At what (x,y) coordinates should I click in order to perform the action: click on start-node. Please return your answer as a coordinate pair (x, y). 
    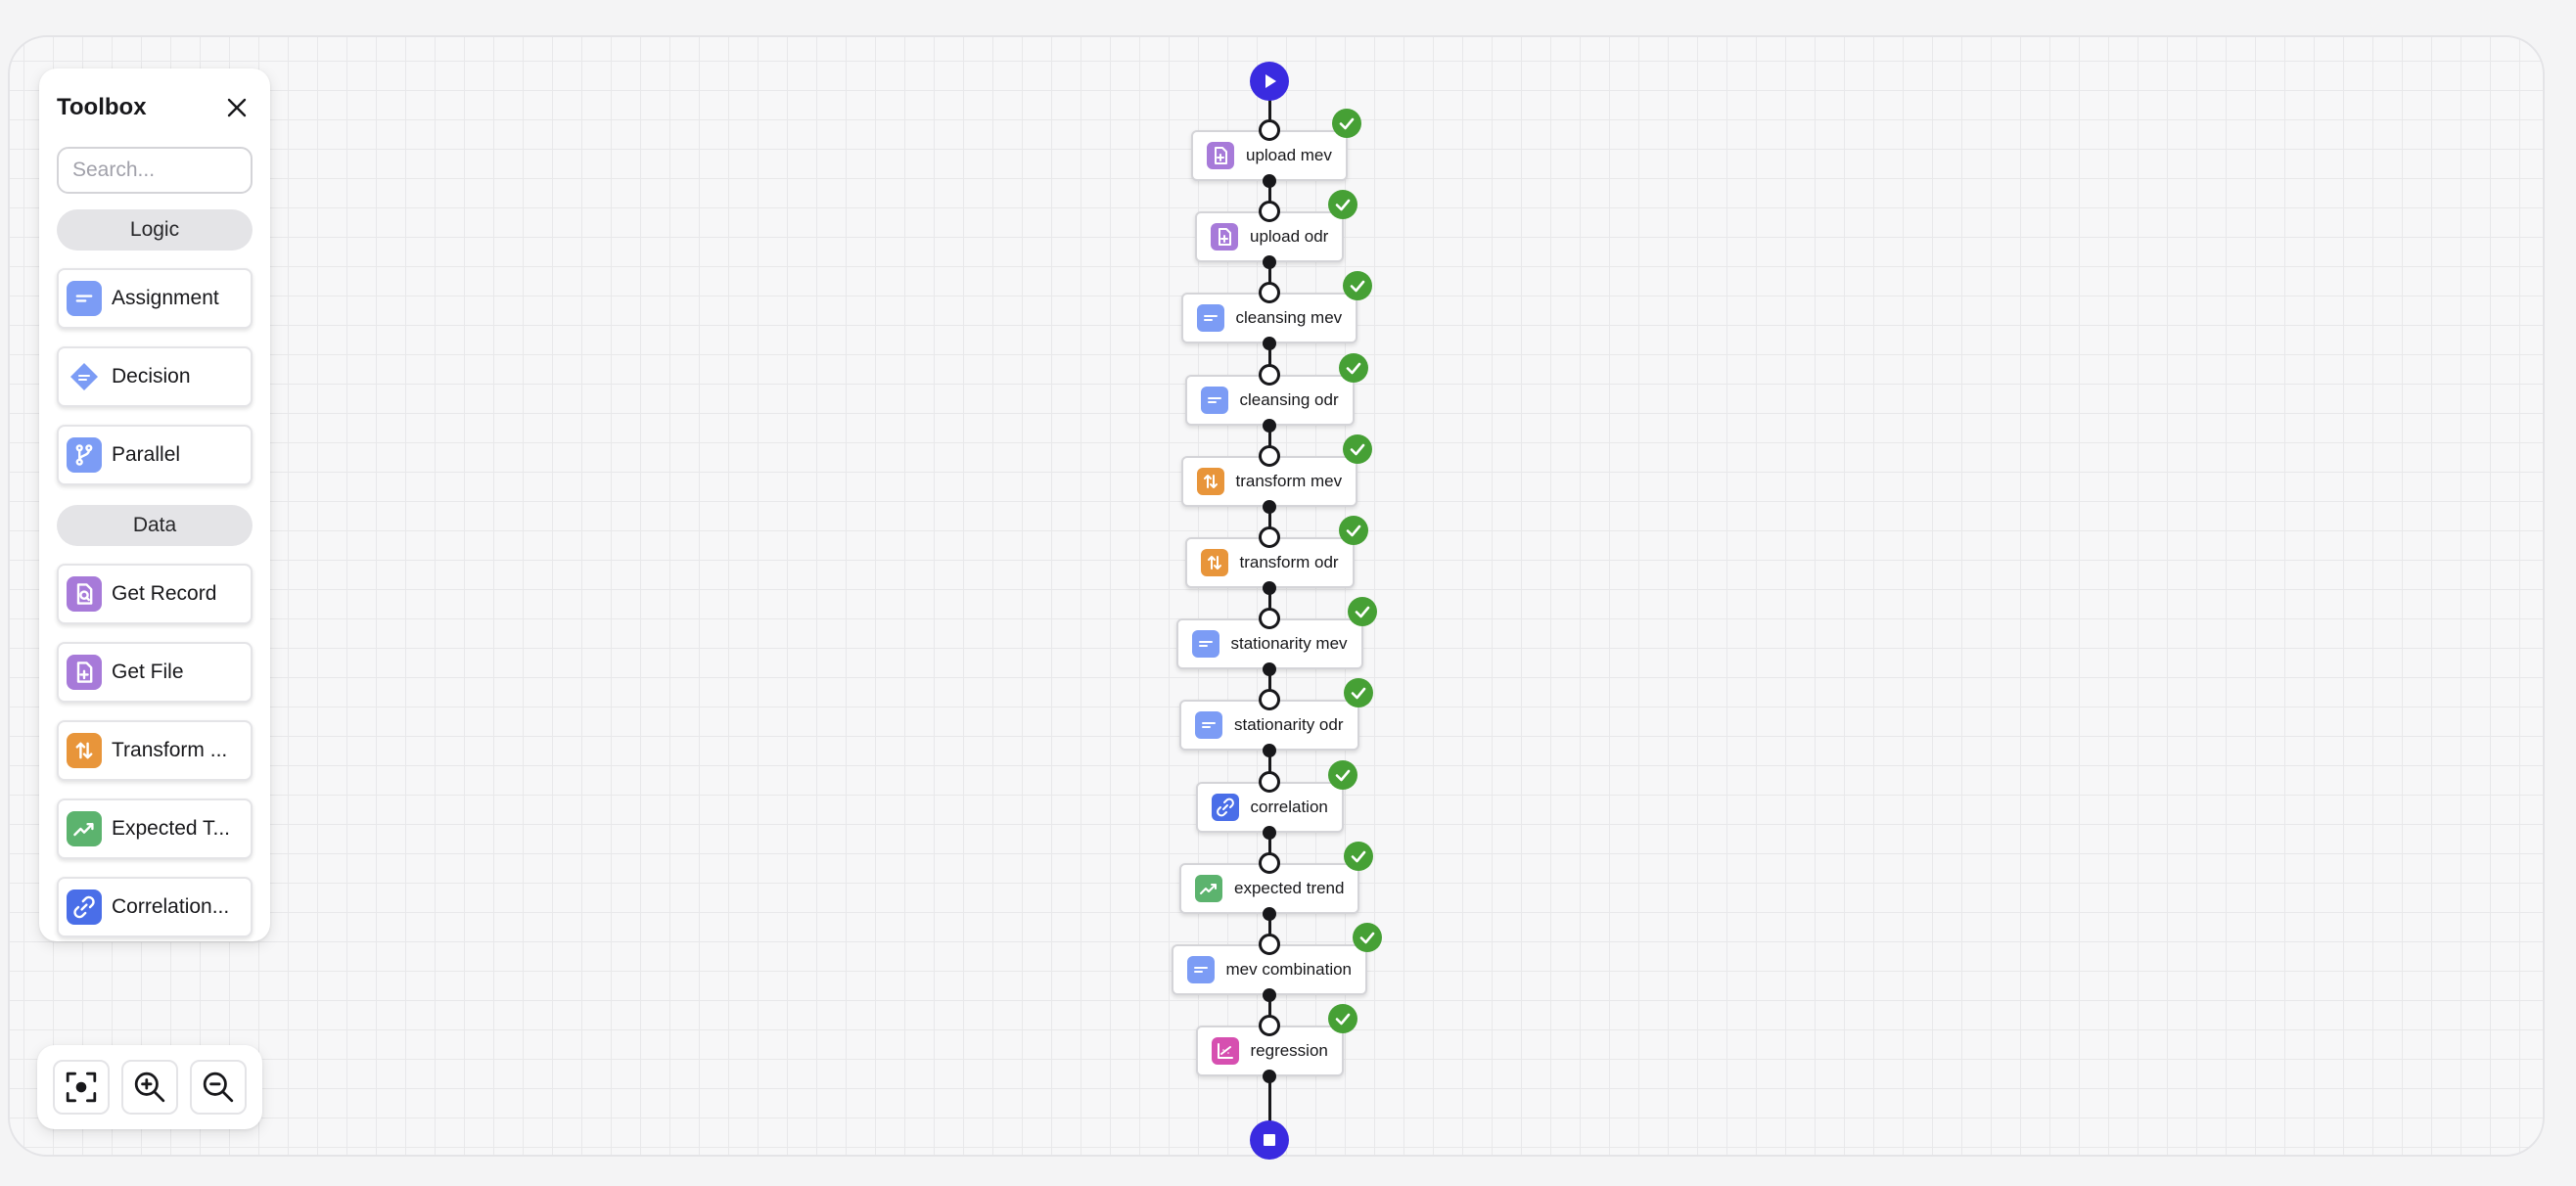
    Looking at the image, I should click on (1270, 81).